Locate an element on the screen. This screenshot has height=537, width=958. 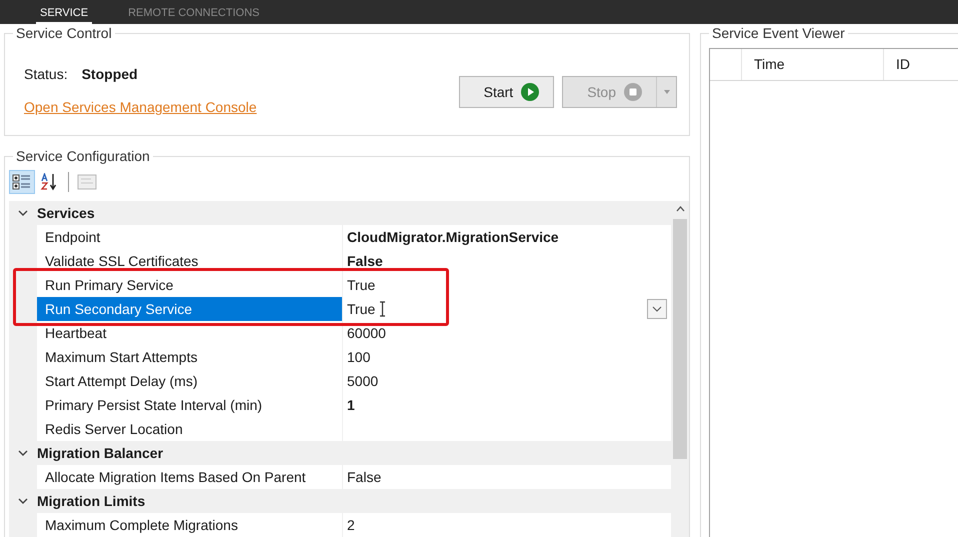
pages-icon is located at coordinates (87, 182).